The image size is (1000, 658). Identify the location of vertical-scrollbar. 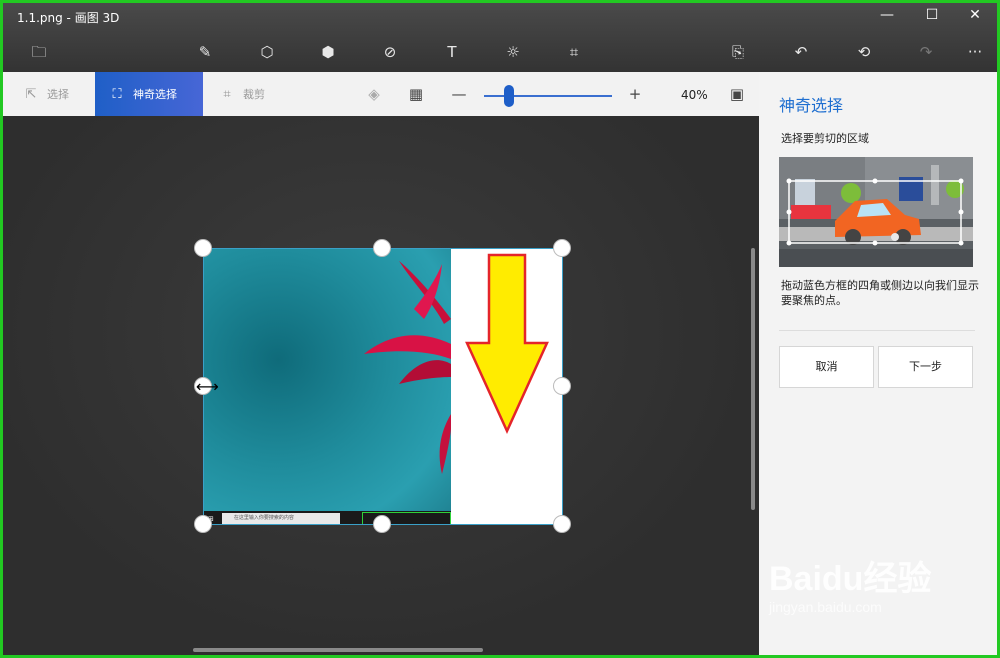
(753, 379).